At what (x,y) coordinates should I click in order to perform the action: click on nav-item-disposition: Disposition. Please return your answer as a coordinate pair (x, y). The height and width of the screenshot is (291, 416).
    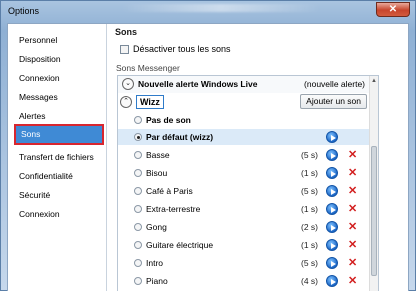
    Looking at the image, I should click on (59, 59).